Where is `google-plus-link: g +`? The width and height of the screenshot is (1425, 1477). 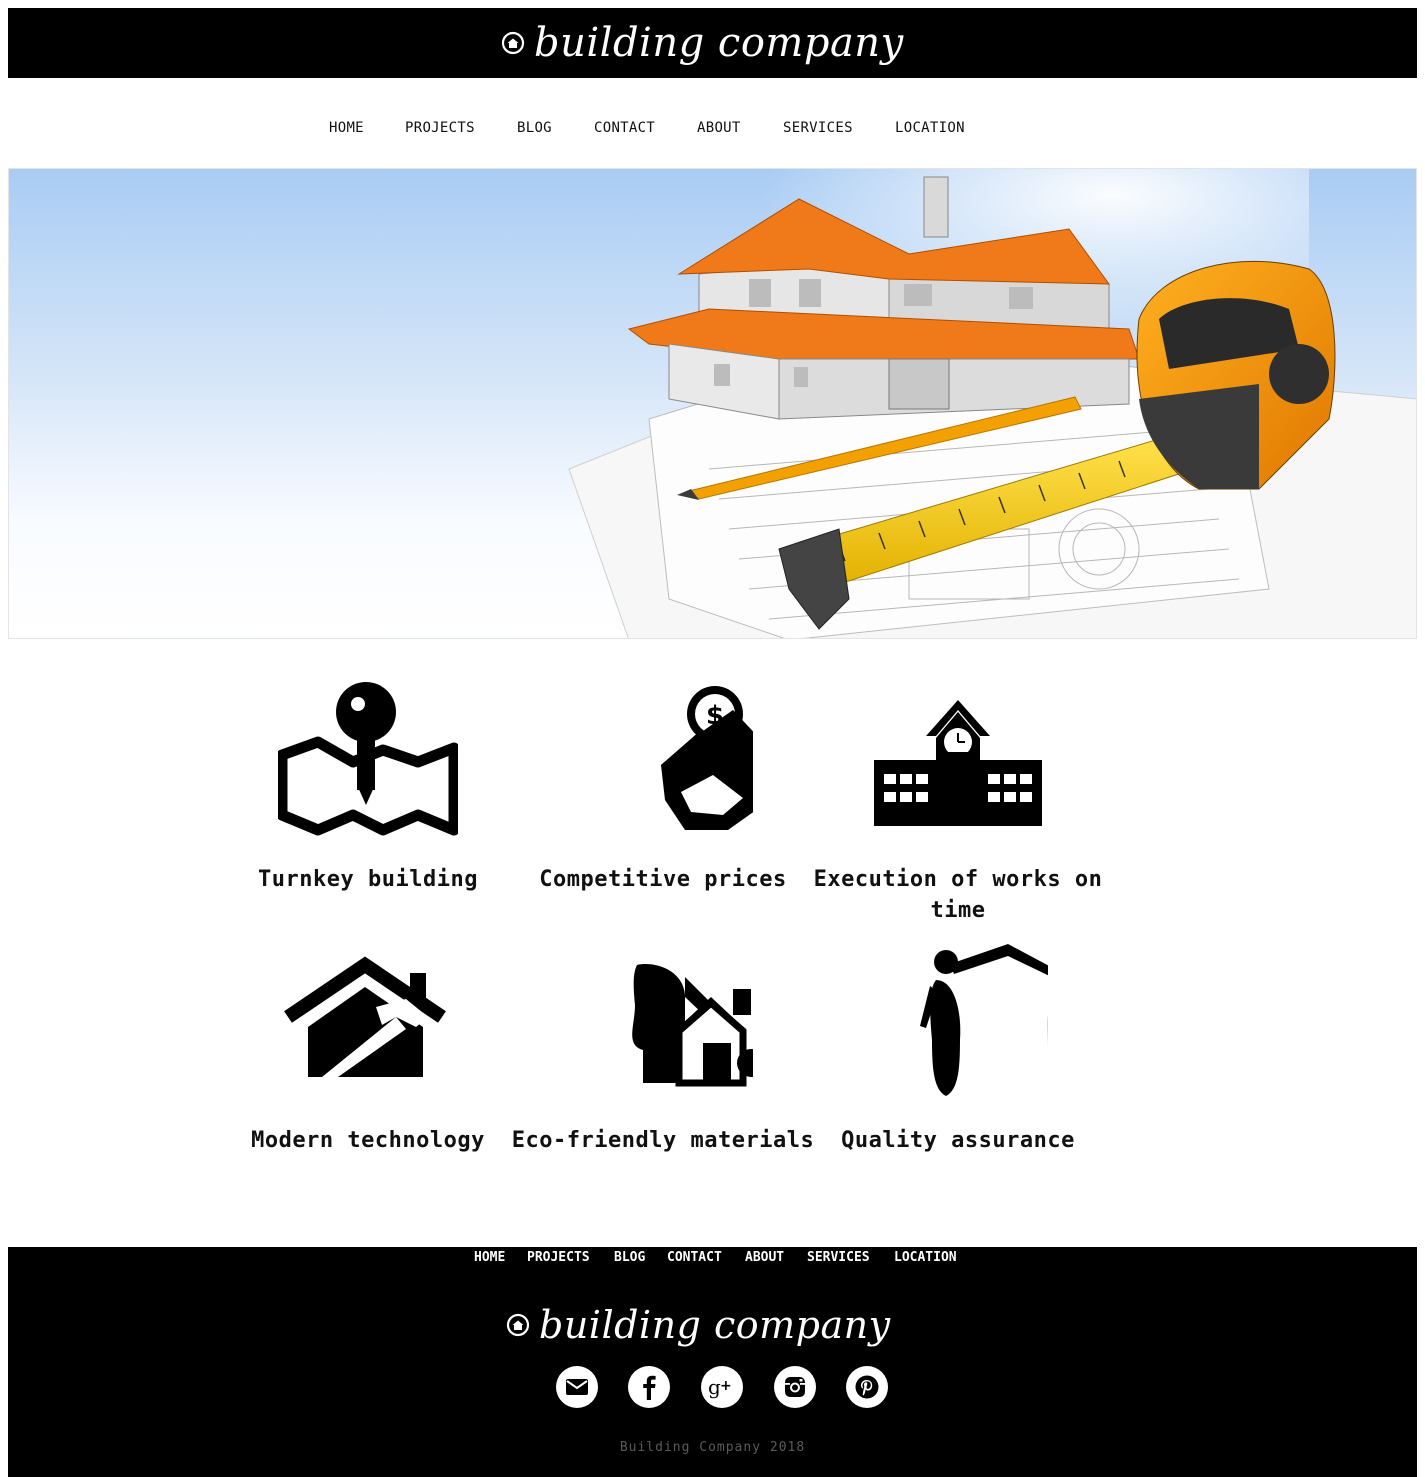
google-plus-link: g + is located at coordinates (722, 1387).